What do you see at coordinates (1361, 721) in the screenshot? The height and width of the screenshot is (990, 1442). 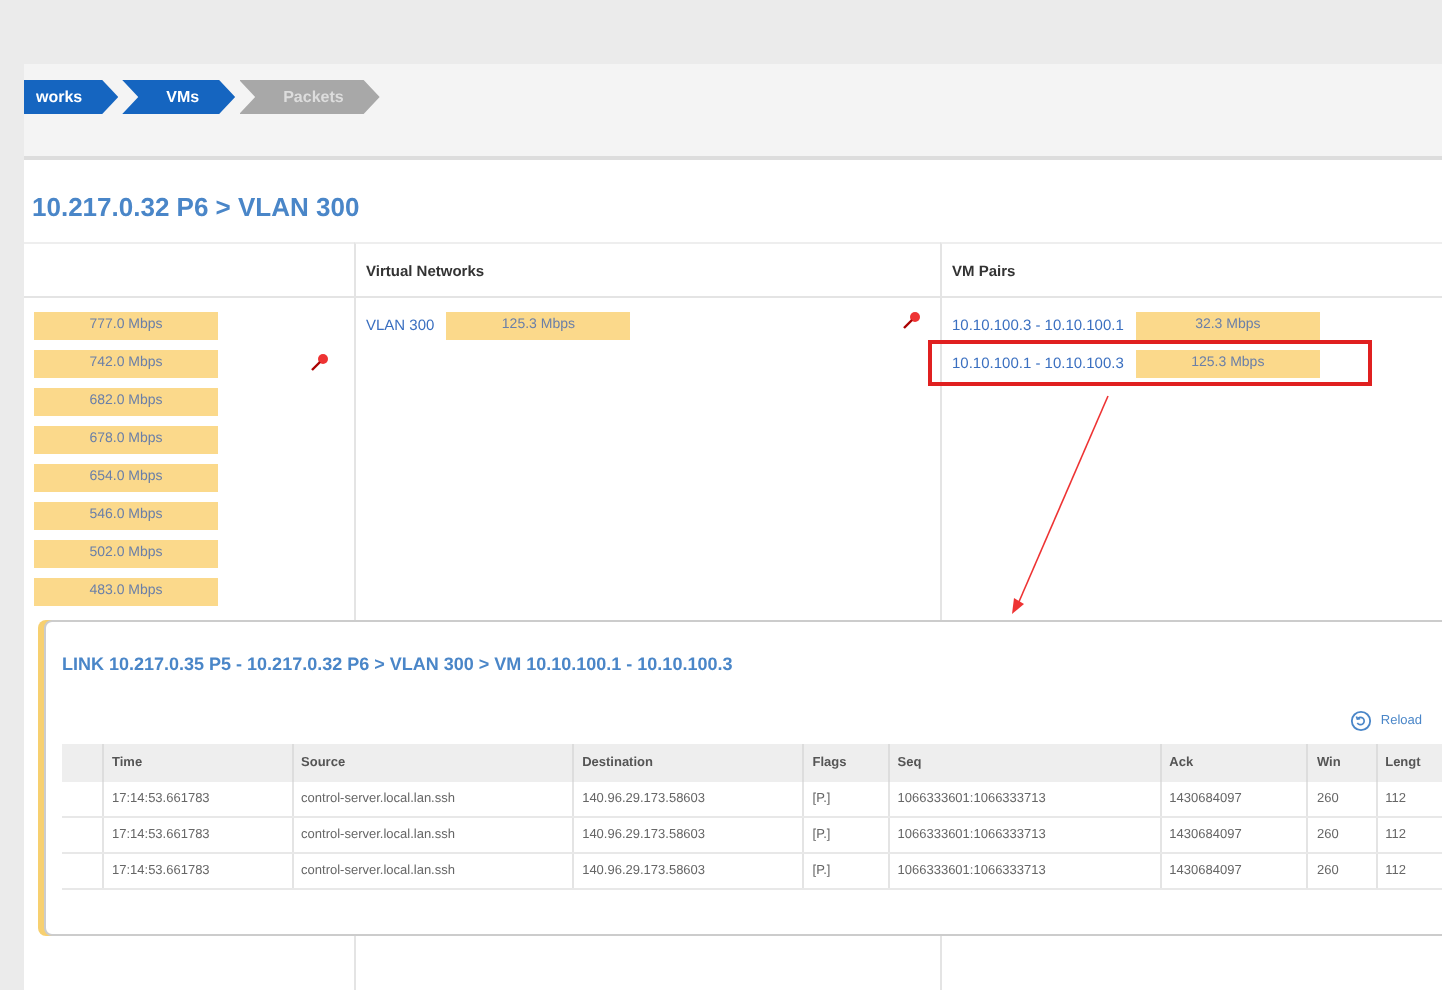 I see `reload-icon` at bounding box center [1361, 721].